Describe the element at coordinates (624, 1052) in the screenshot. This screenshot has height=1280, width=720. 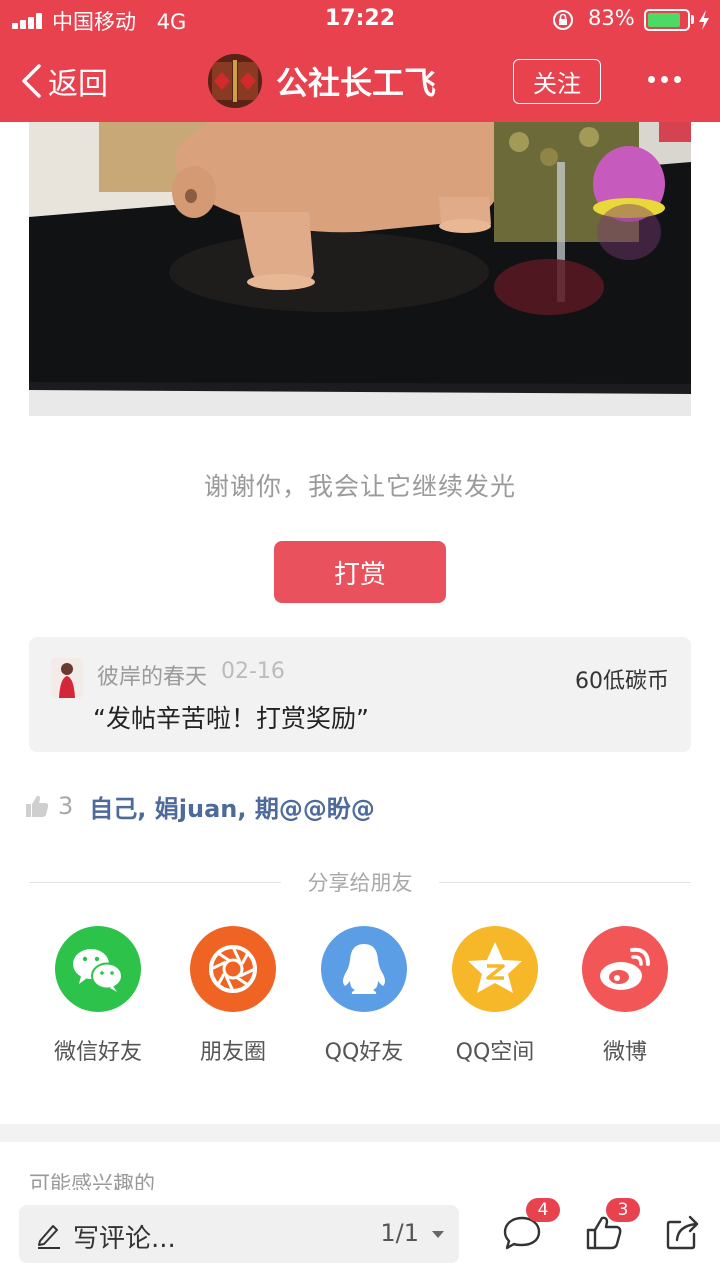
I see `share-label-weibo: 微博` at that location.